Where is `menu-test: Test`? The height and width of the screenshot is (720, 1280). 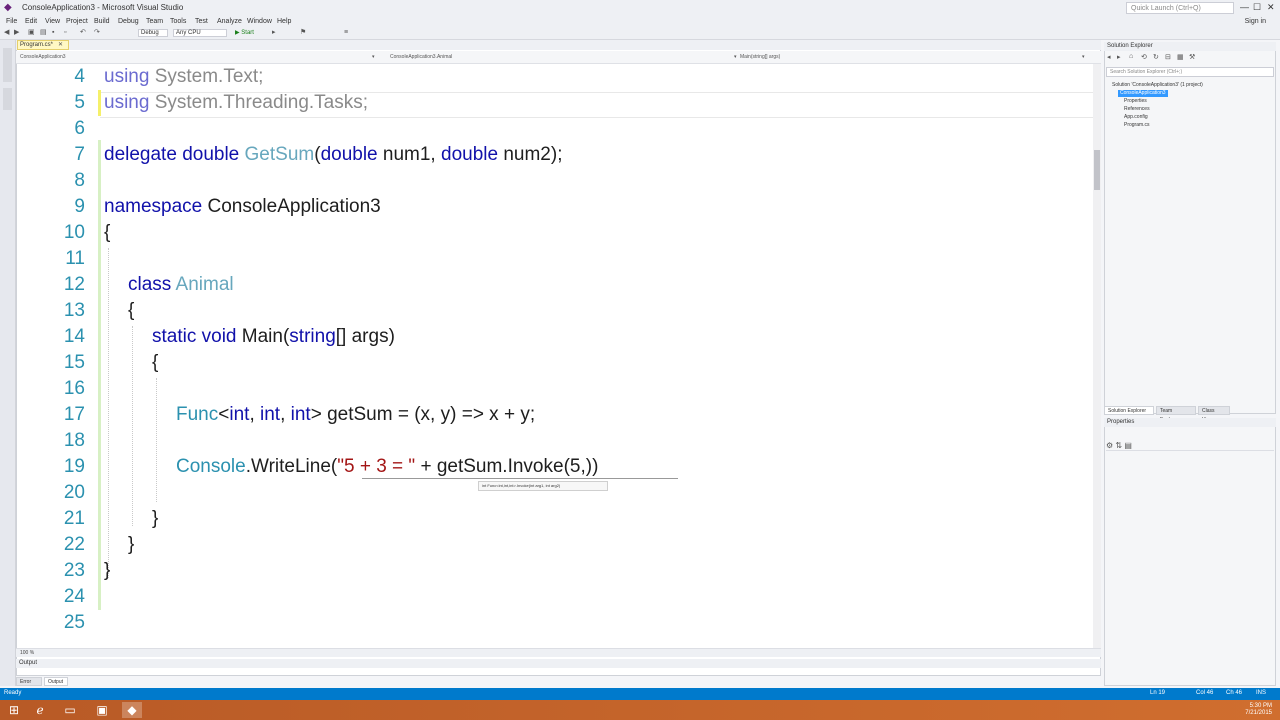 menu-test: Test is located at coordinates (201, 21).